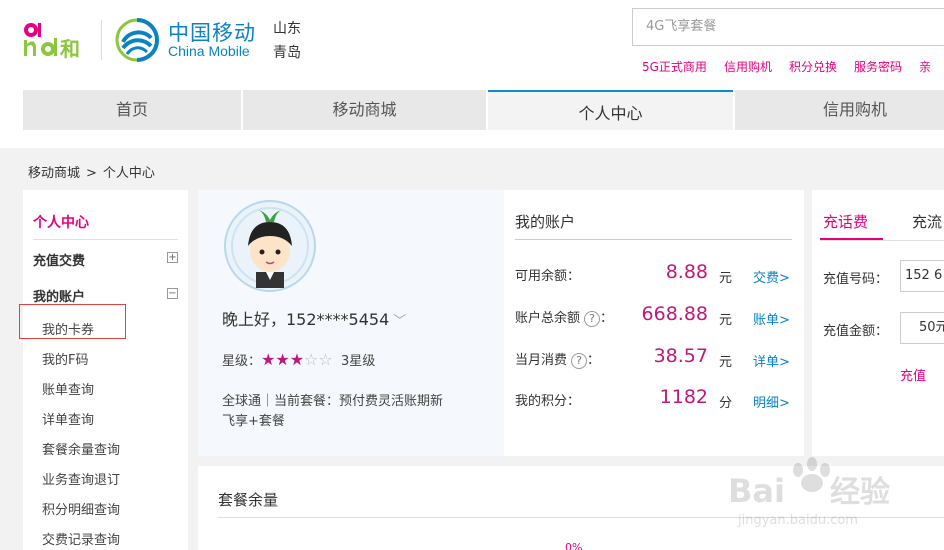 The width and height of the screenshot is (944, 550). I want to click on sidebar-title: 个人中心, so click(61, 222).